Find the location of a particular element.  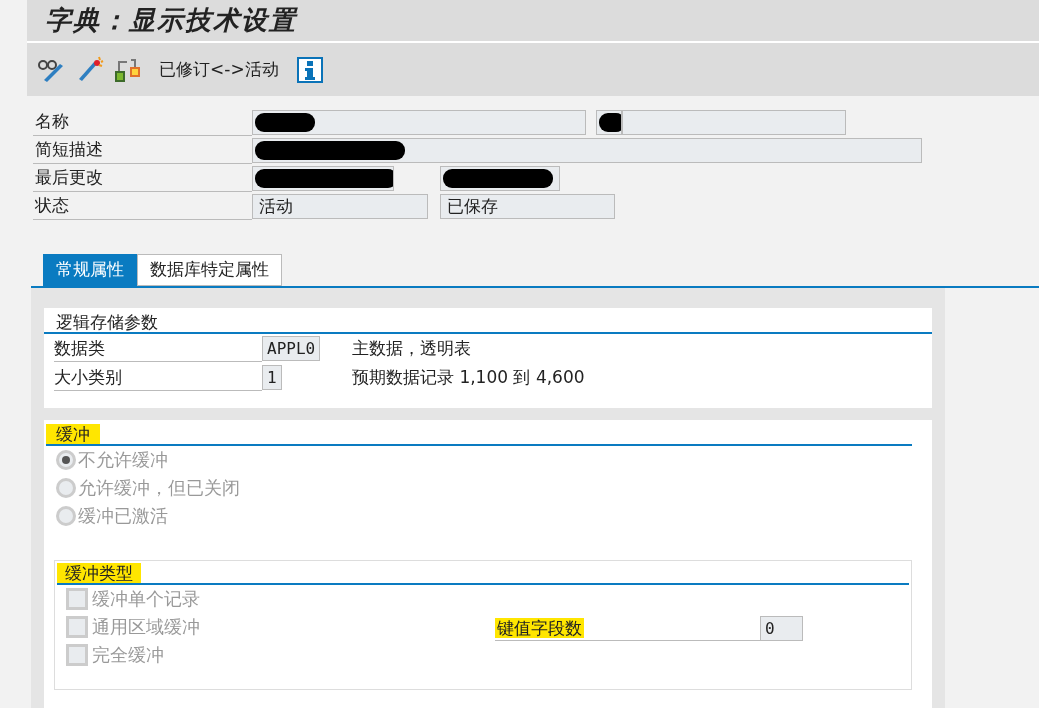

field-description: 预期数据记录 1,100 到 4,600 is located at coordinates (468, 377).